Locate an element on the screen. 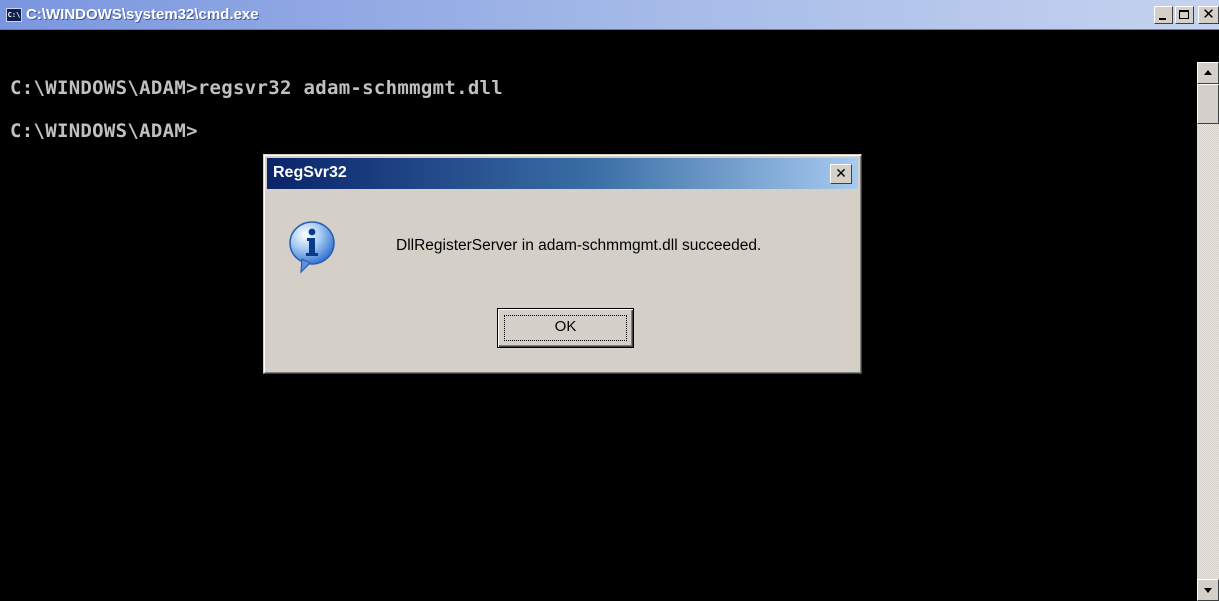  dialog-titlebar: RegSvr32 ✕ is located at coordinates (562, 173).